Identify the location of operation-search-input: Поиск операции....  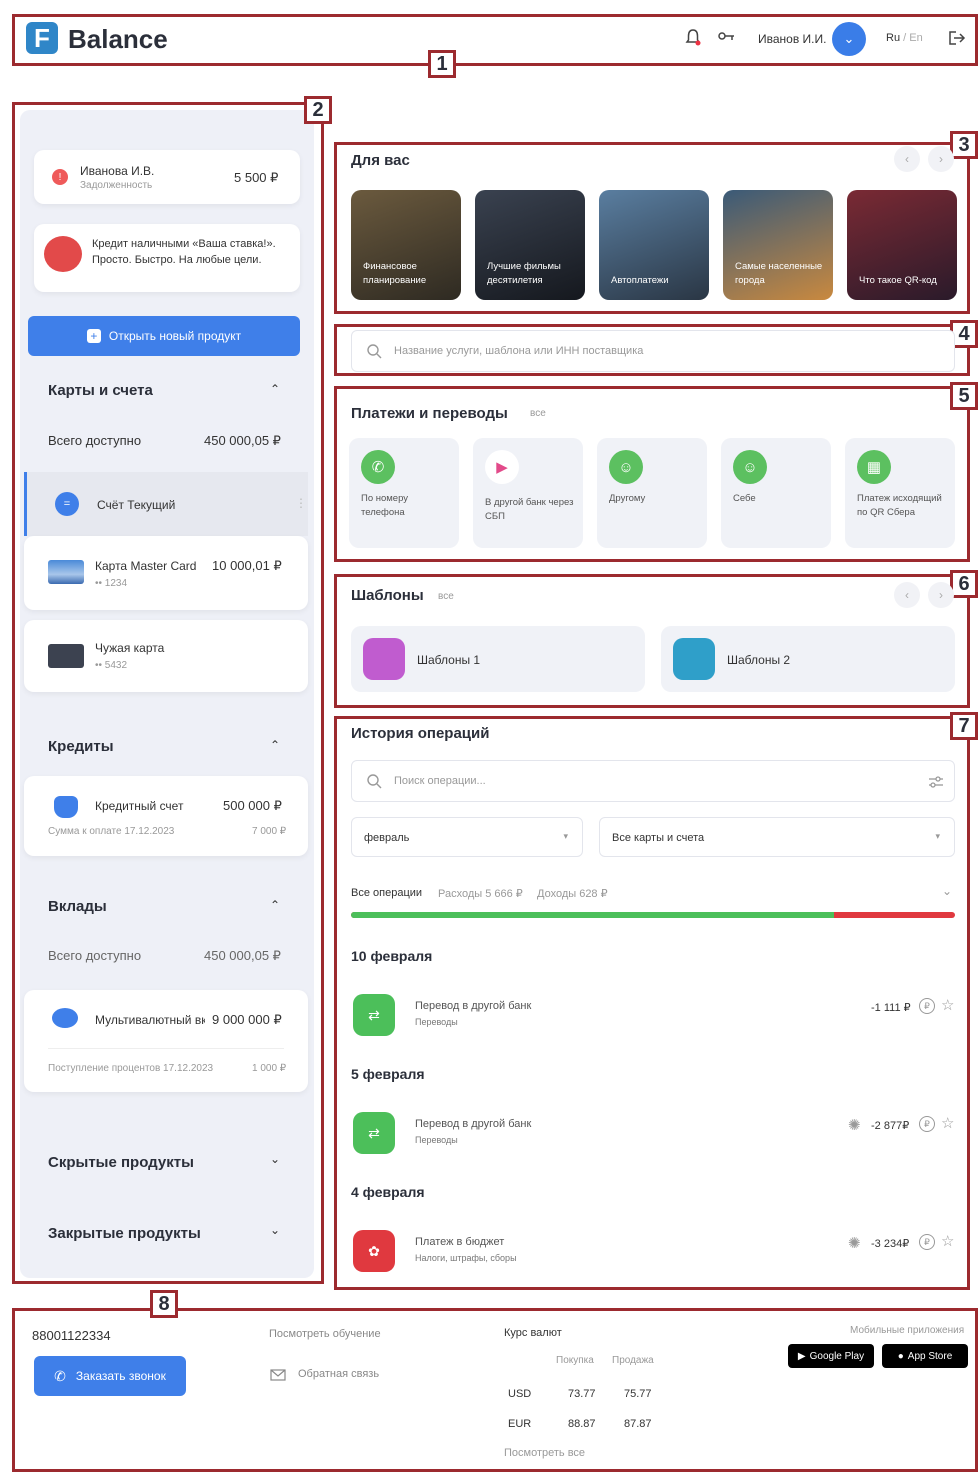
(653, 781).